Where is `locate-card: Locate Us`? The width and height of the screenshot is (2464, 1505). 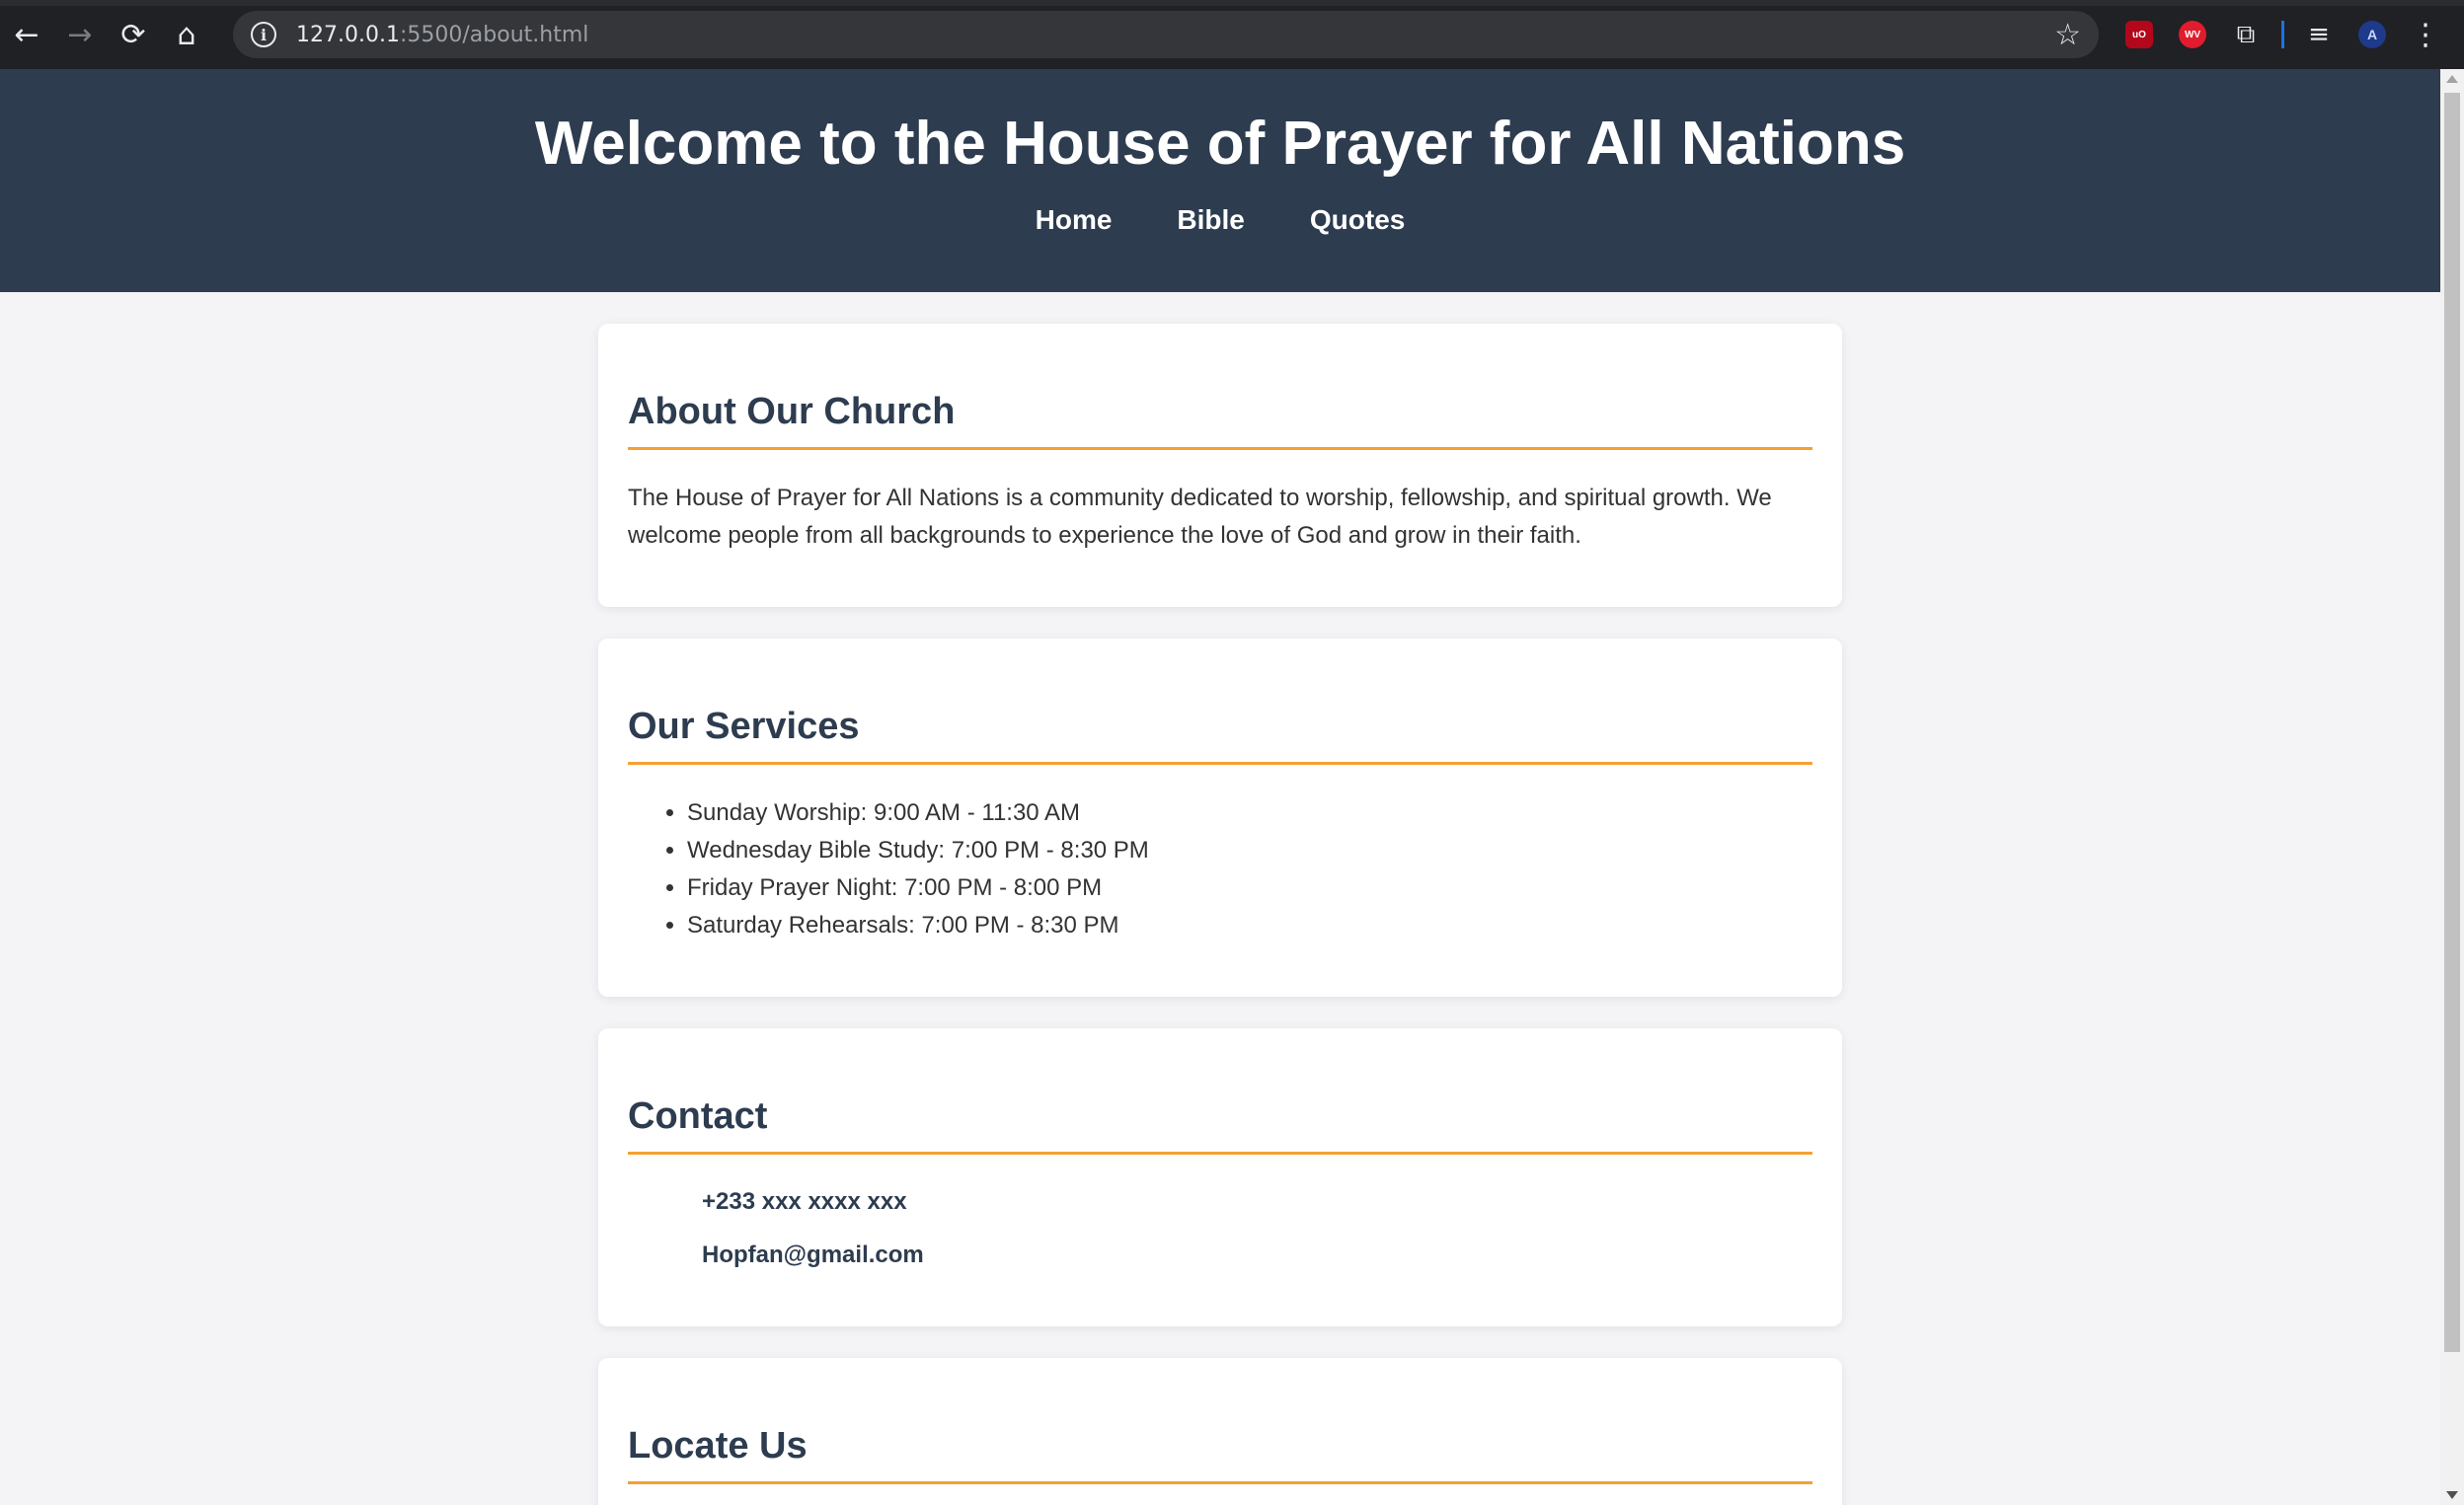
locate-card: Locate Us is located at coordinates (1220, 1432).